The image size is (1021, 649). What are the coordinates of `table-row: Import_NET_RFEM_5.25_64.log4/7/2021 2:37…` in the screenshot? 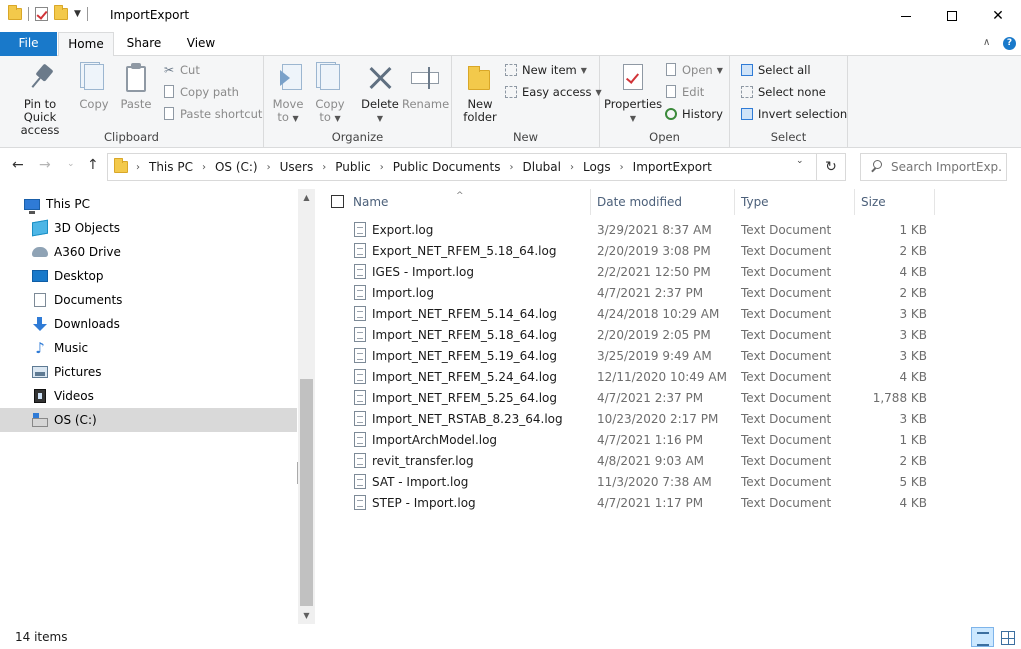 It's located at (630, 397).